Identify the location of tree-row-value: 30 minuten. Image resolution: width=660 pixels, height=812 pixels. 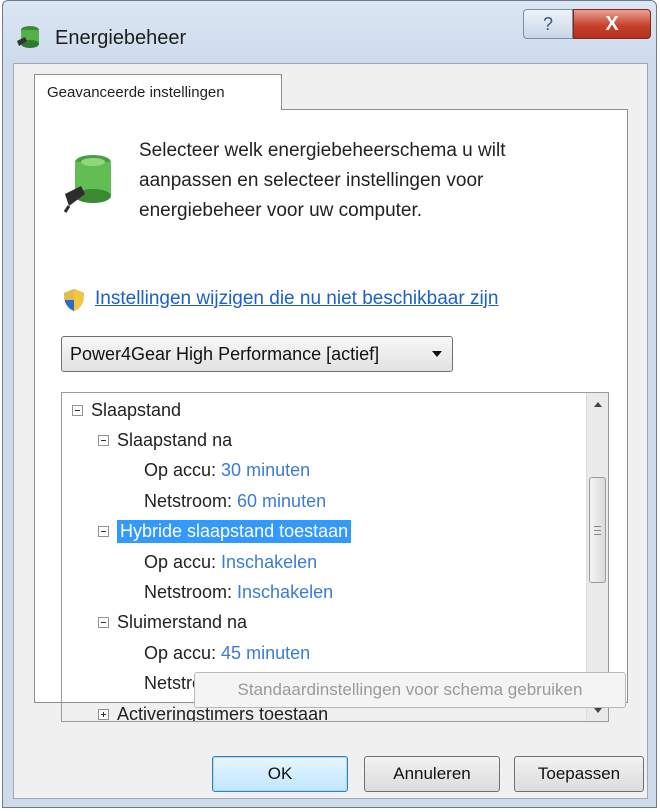
(265, 470).